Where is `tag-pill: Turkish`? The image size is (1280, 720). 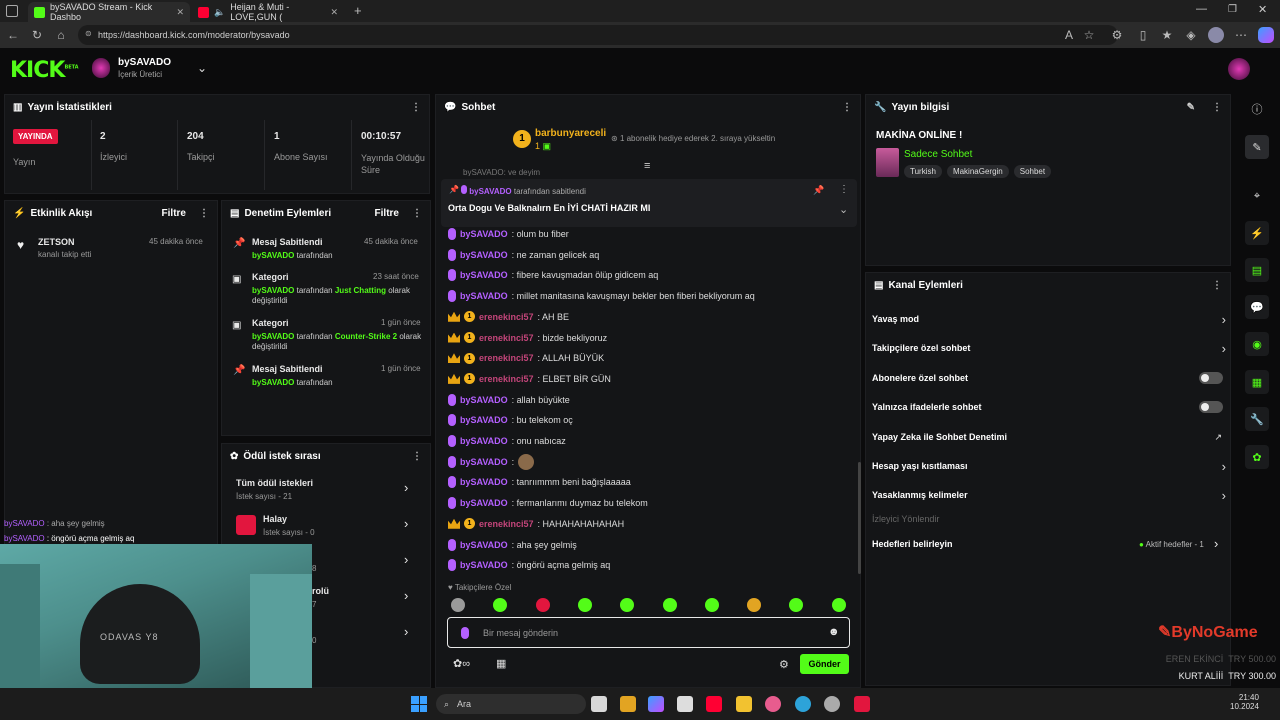 tag-pill: Turkish is located at coordinates (923, 171).